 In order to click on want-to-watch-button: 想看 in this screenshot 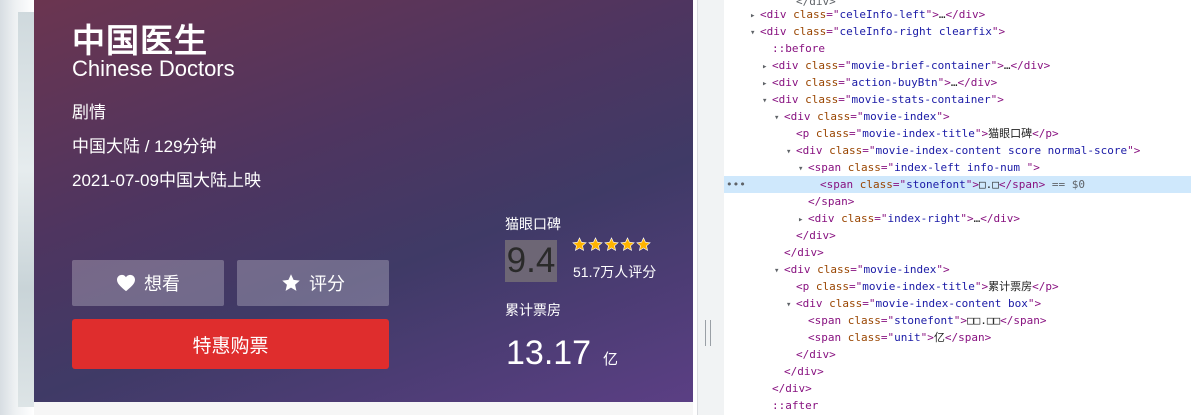, I will do `click(148, 283)`.